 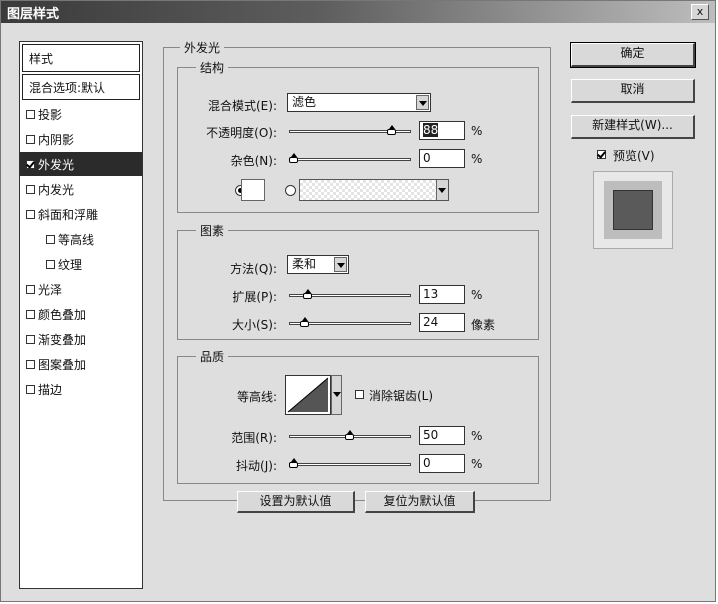 What do you see at coordinates (76, 239) in the screenshot?
I see `style-item-label: 等高线` at bounding box center [76, 239].